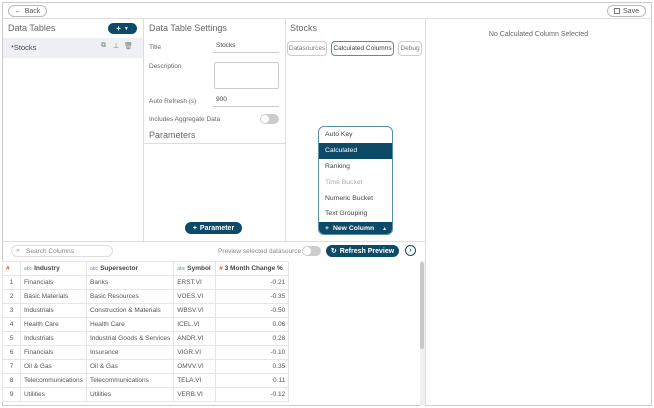  What do you see at coordinates (246, 75) in the screenshot?
I see `description-input` at bounding box center [246, 75].